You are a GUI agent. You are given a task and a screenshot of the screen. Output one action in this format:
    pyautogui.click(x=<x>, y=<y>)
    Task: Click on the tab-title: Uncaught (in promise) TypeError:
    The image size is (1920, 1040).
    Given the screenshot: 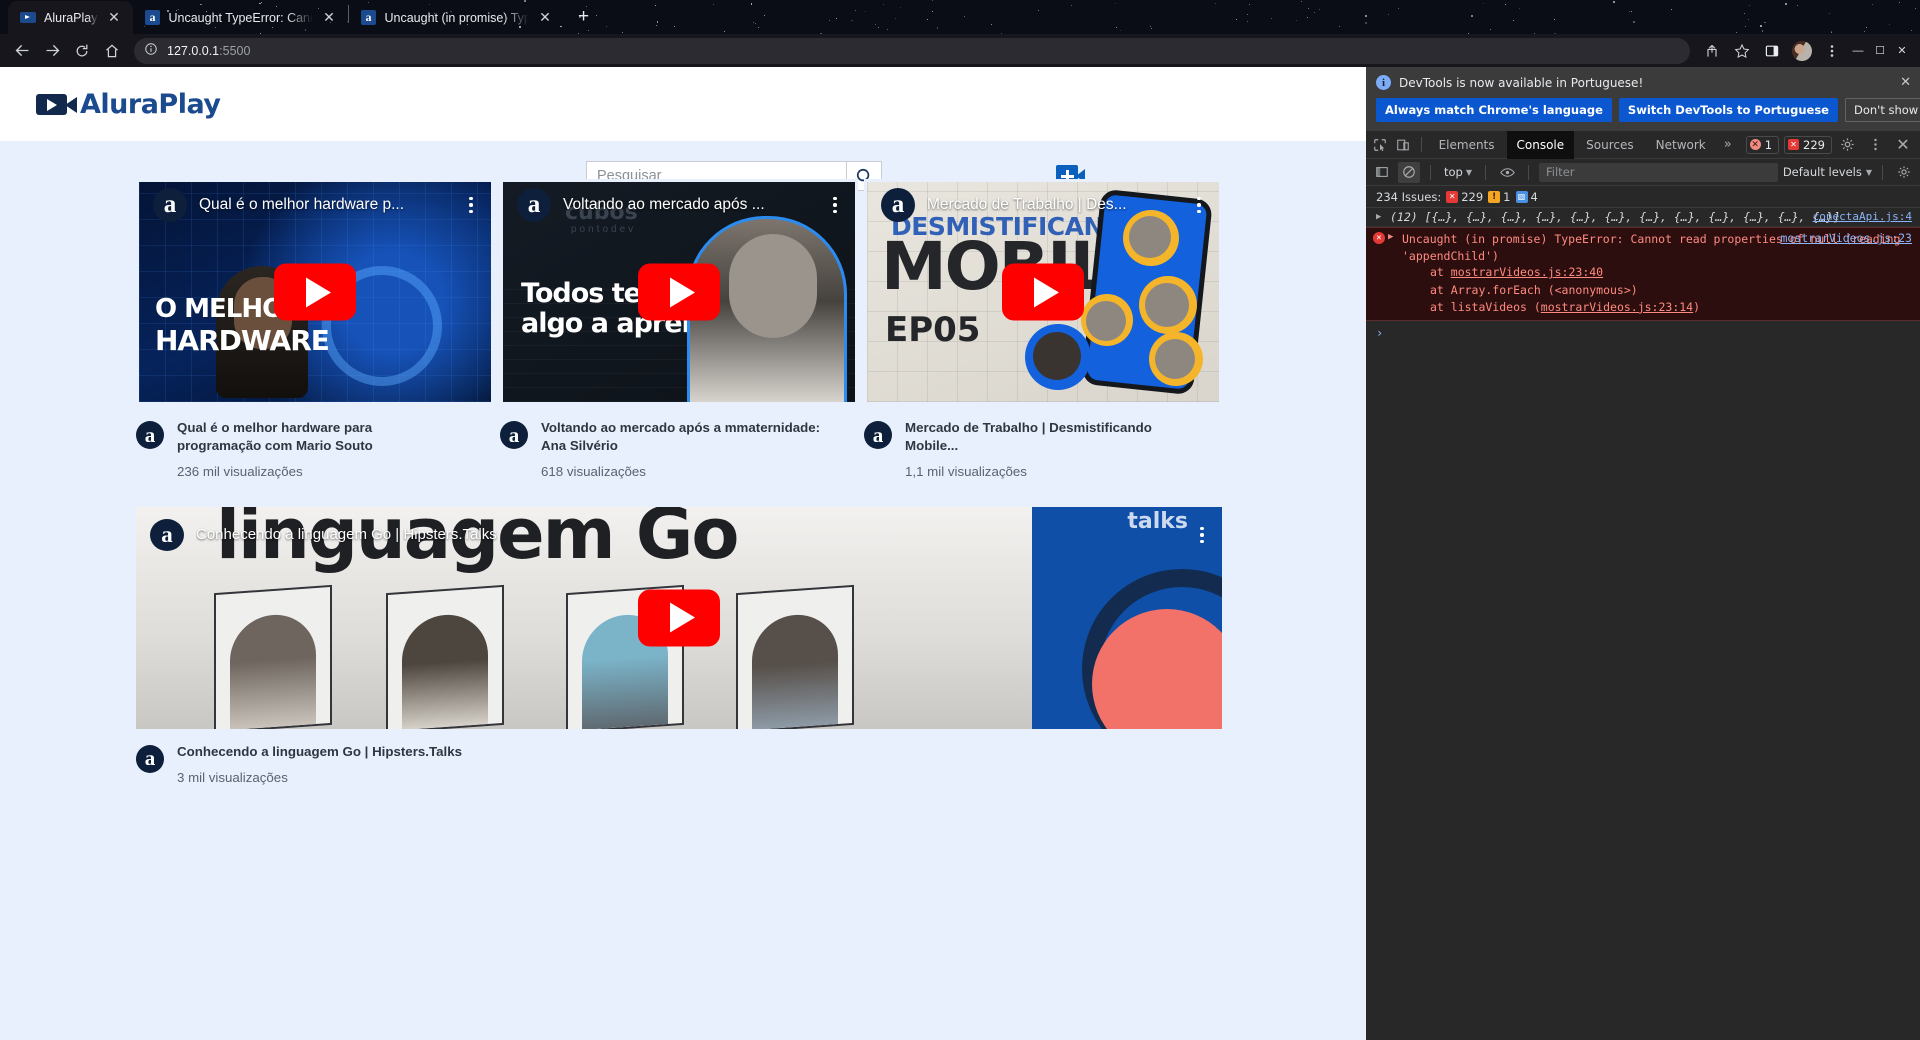 What is the action you would take?
    pyautogui.click(x=456, y=17)
    